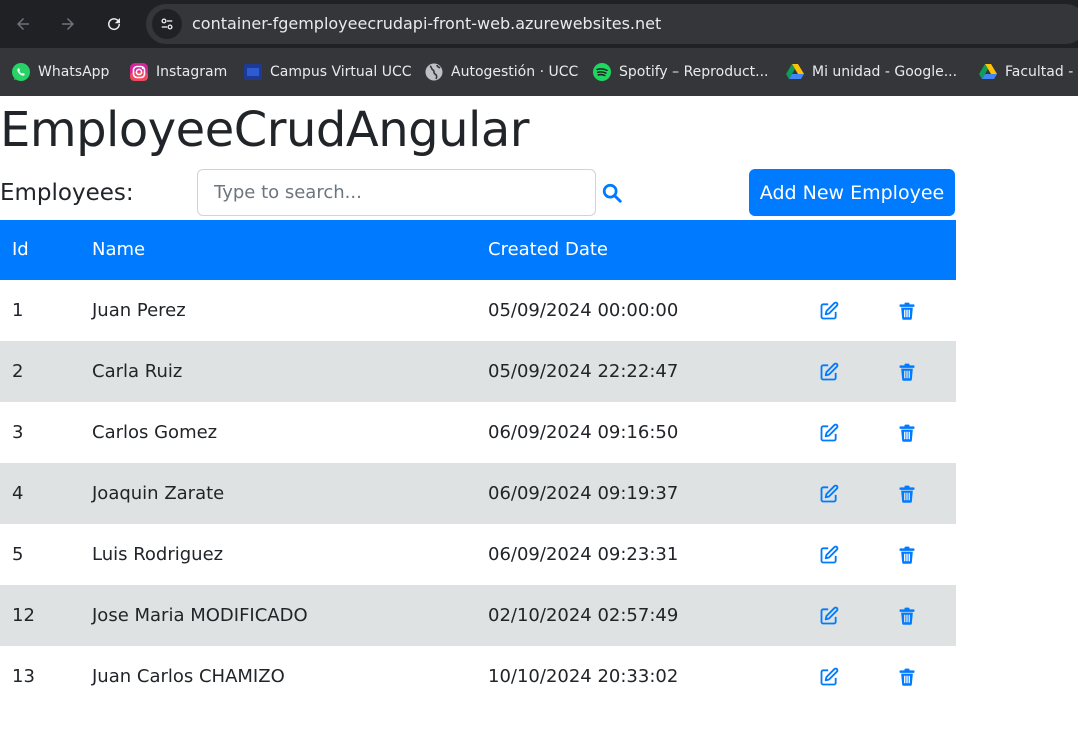  Describe the element at coordinates (23, 676) in the screenshot. I see `row-id: 13` at that location.